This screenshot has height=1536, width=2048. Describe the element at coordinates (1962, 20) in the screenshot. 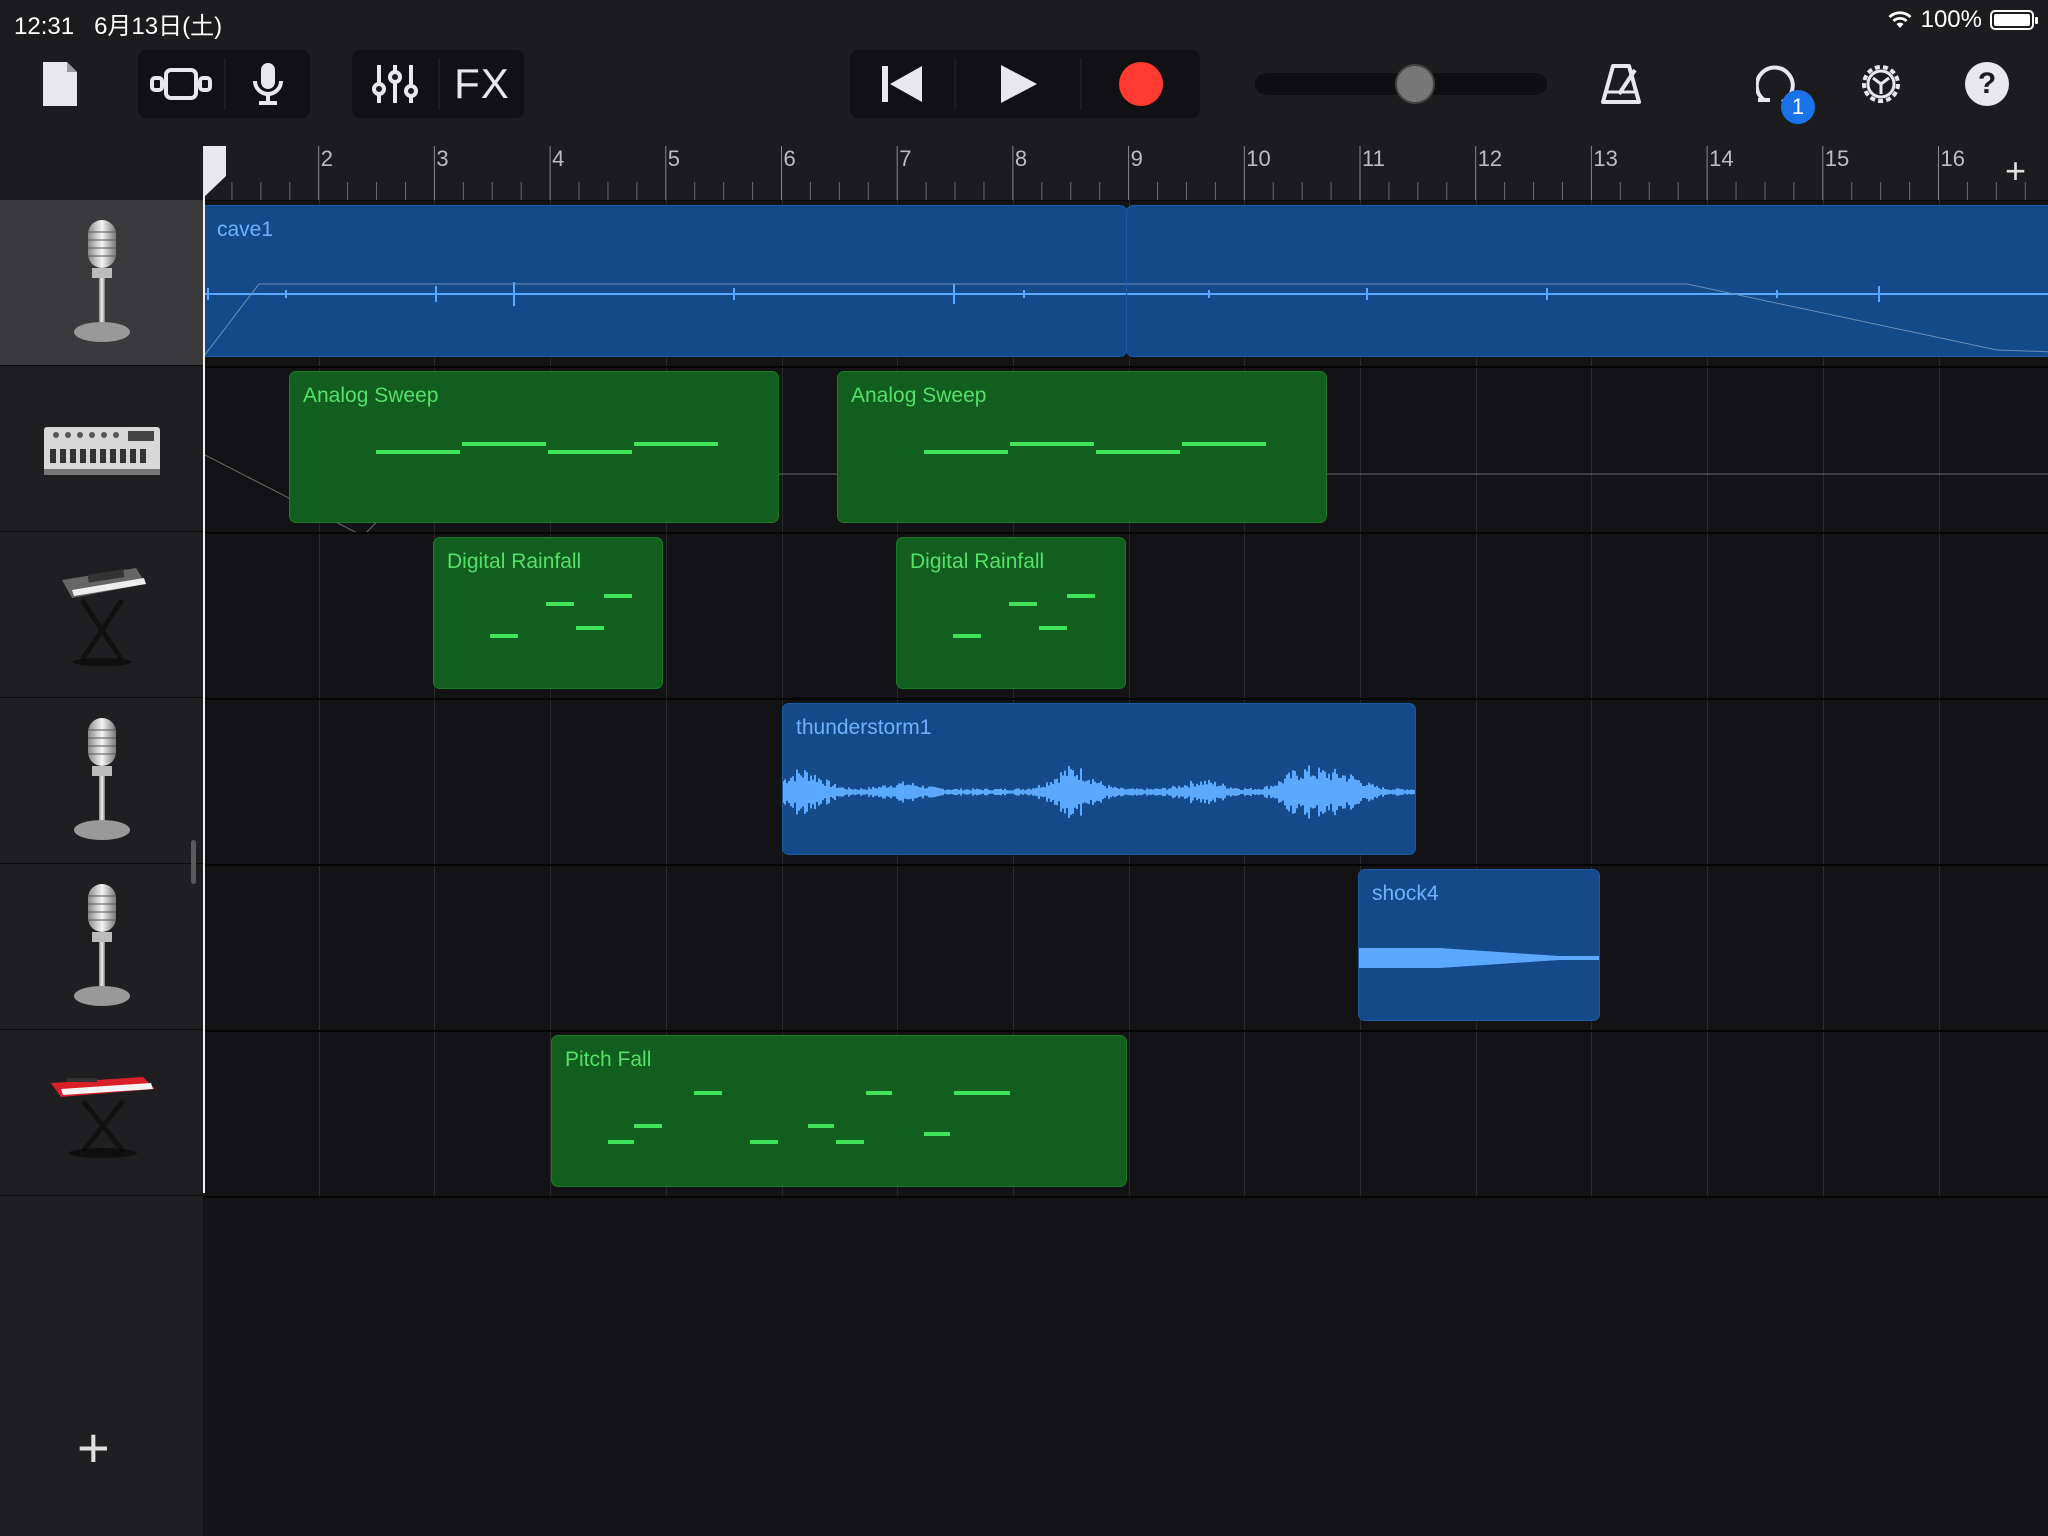

I see `status-right: 100%` at that location.